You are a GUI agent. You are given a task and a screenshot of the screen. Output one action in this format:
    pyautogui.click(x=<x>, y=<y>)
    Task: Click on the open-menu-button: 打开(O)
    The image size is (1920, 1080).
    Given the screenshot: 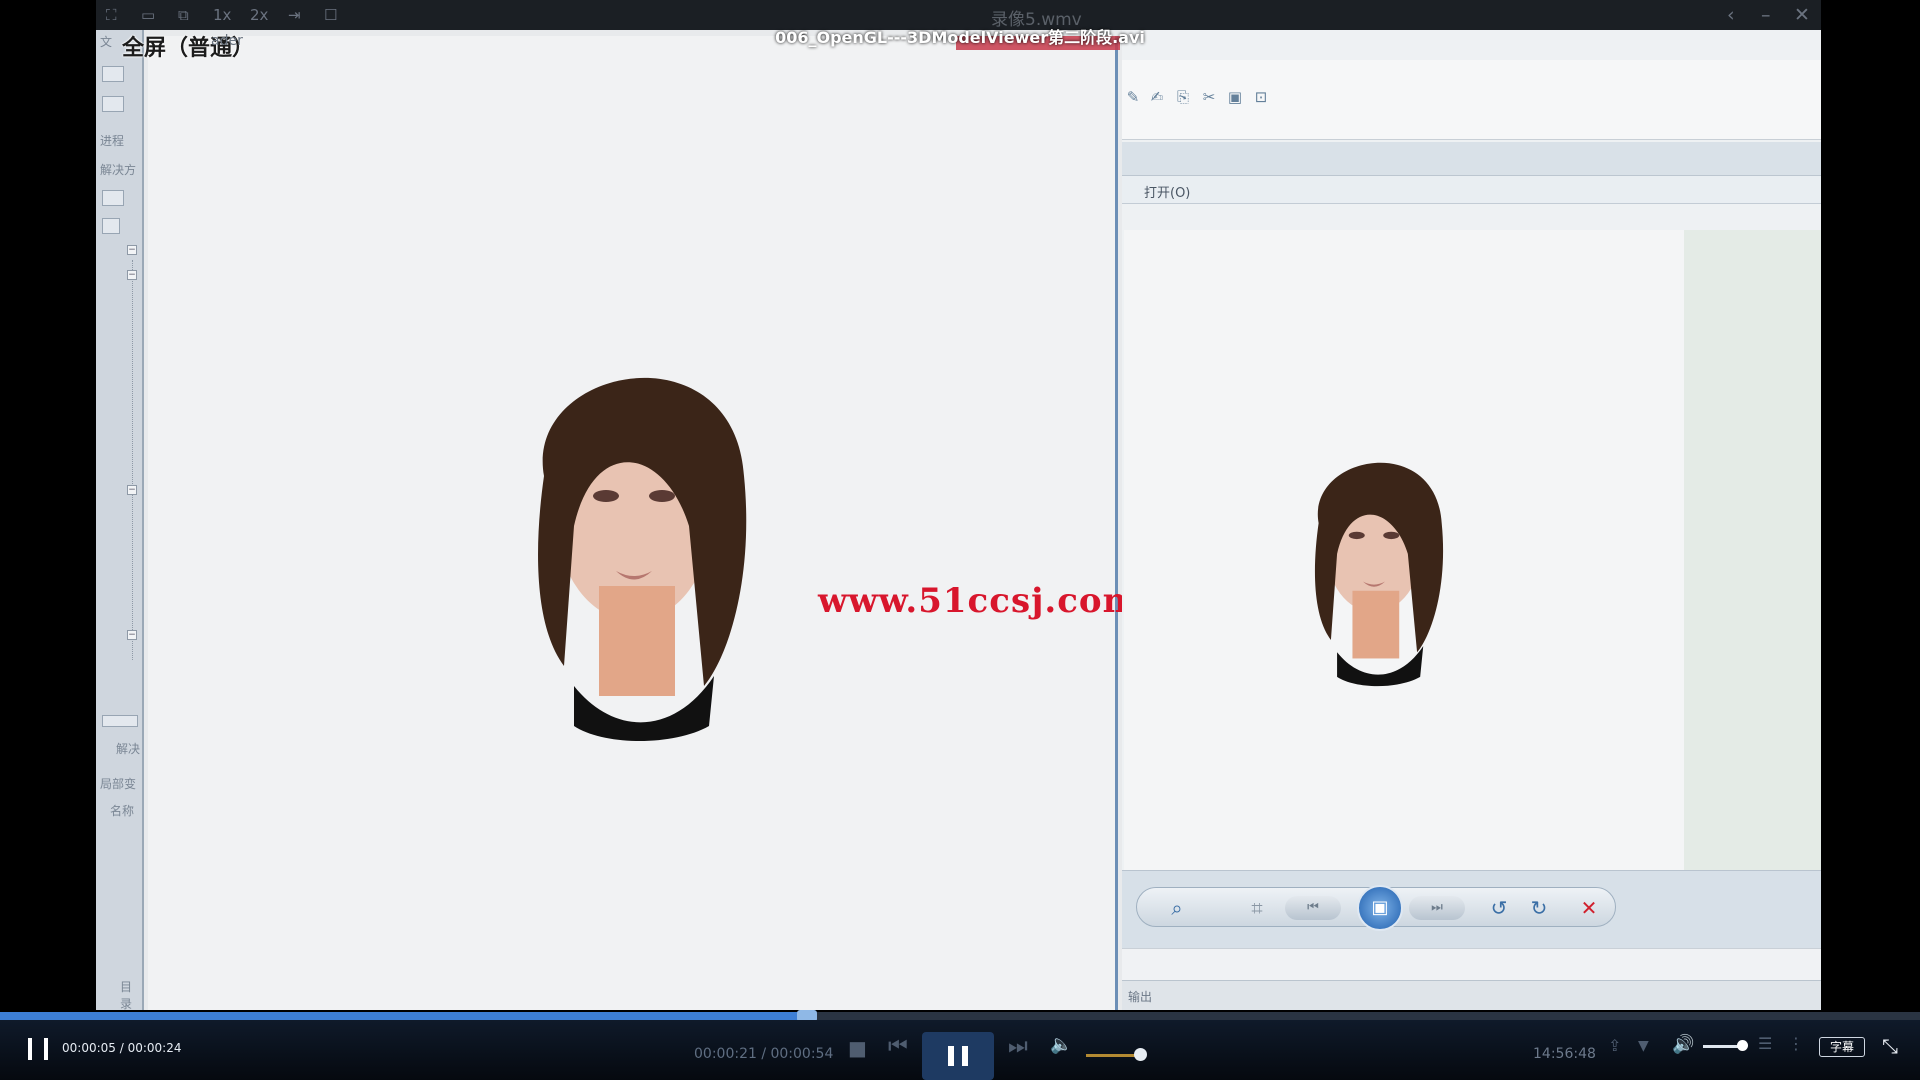 What is the action you would take?
    pyautogui.click(x=1167, y=191)
    